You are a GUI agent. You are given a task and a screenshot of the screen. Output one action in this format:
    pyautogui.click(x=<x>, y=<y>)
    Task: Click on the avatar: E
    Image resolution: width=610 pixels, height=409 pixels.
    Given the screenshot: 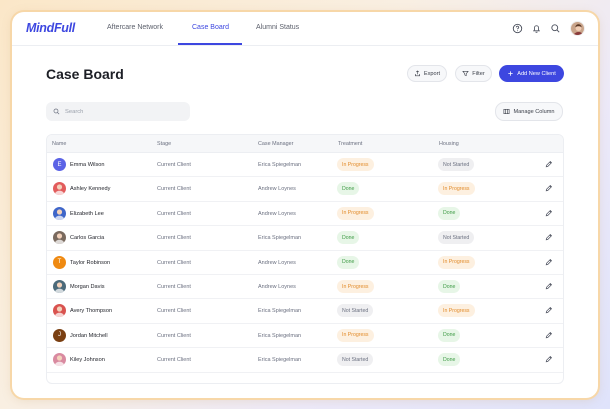 What is the action you would take?
    pyautogui.click(x=59, y=164)
    